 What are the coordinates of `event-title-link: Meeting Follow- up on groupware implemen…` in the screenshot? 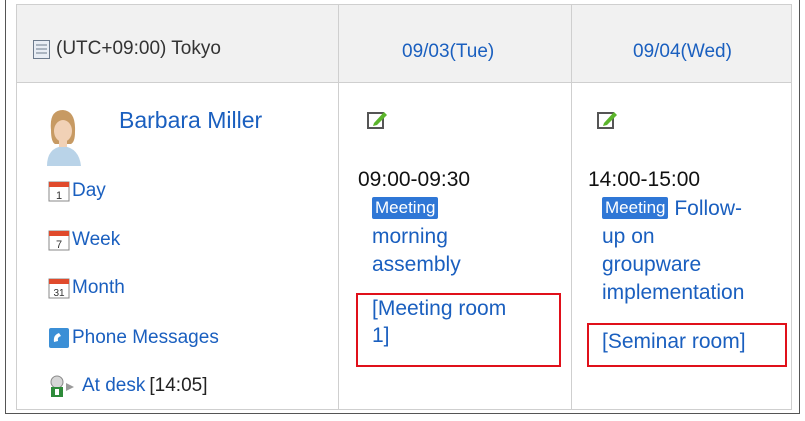 It's located at (673, 251).